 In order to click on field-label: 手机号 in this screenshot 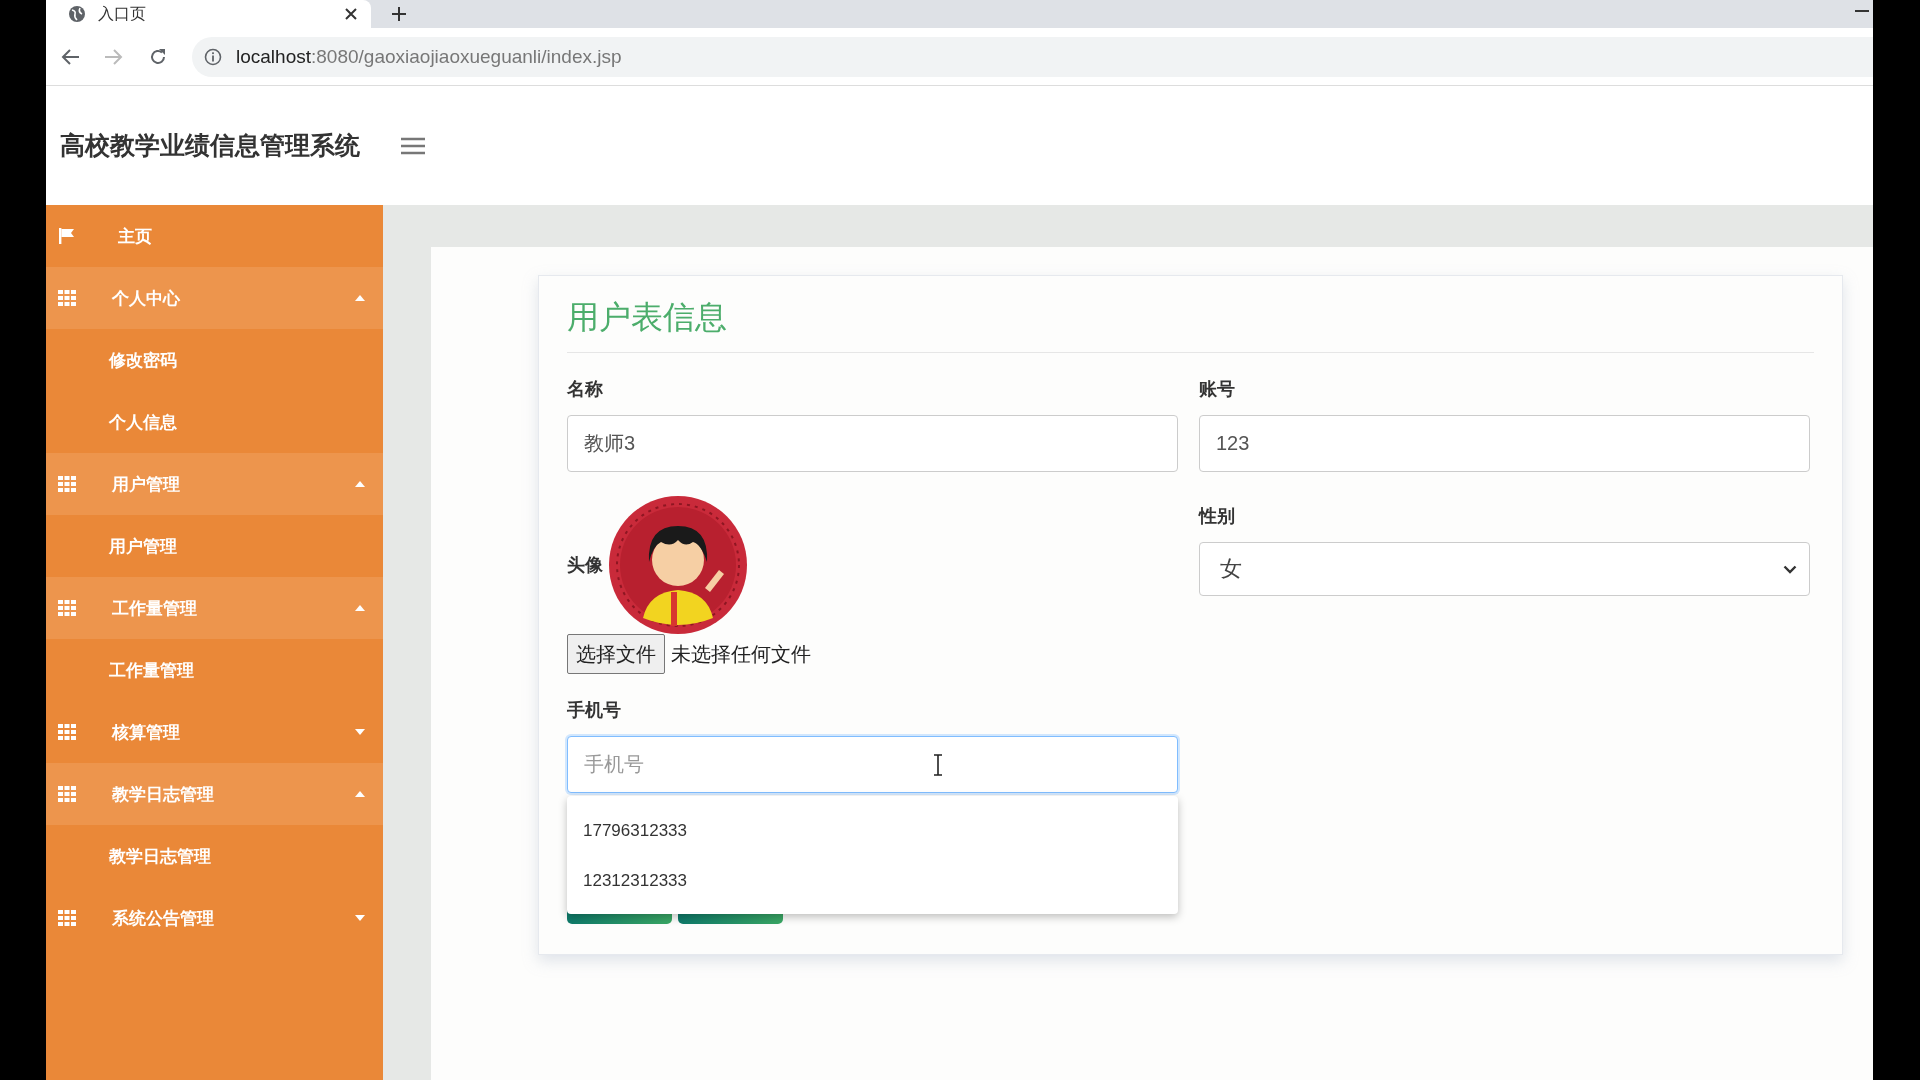, I will do `click(594, 710)`.